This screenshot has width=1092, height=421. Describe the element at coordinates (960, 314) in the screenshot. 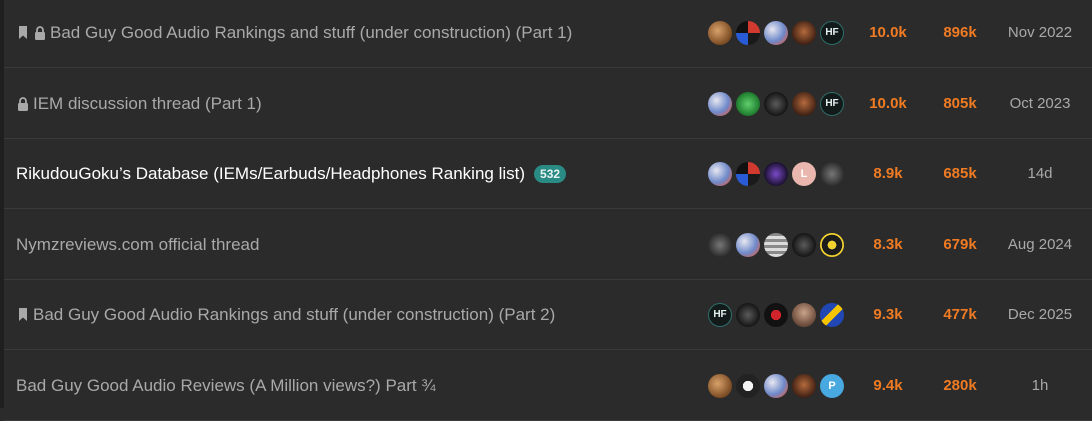

I see `views-count: 477k` at that location.